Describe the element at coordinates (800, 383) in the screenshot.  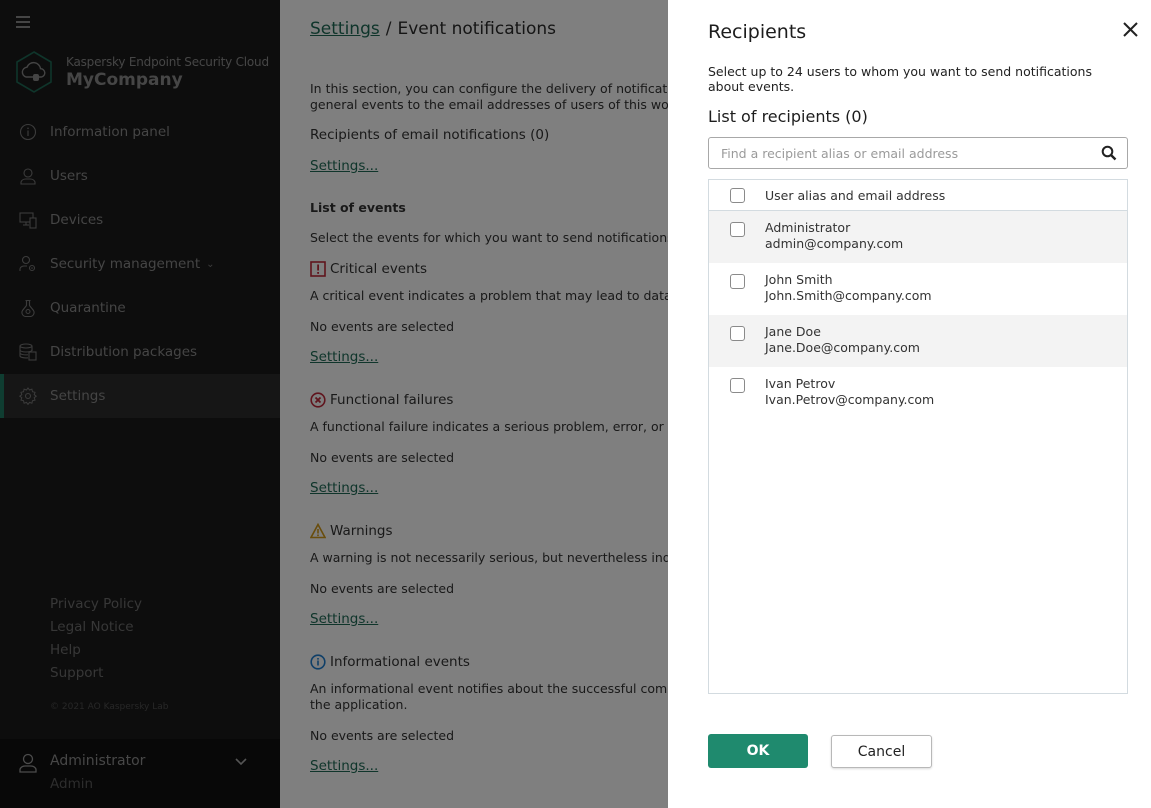
I see `recipient-name: Ivan Petrov` at that location.